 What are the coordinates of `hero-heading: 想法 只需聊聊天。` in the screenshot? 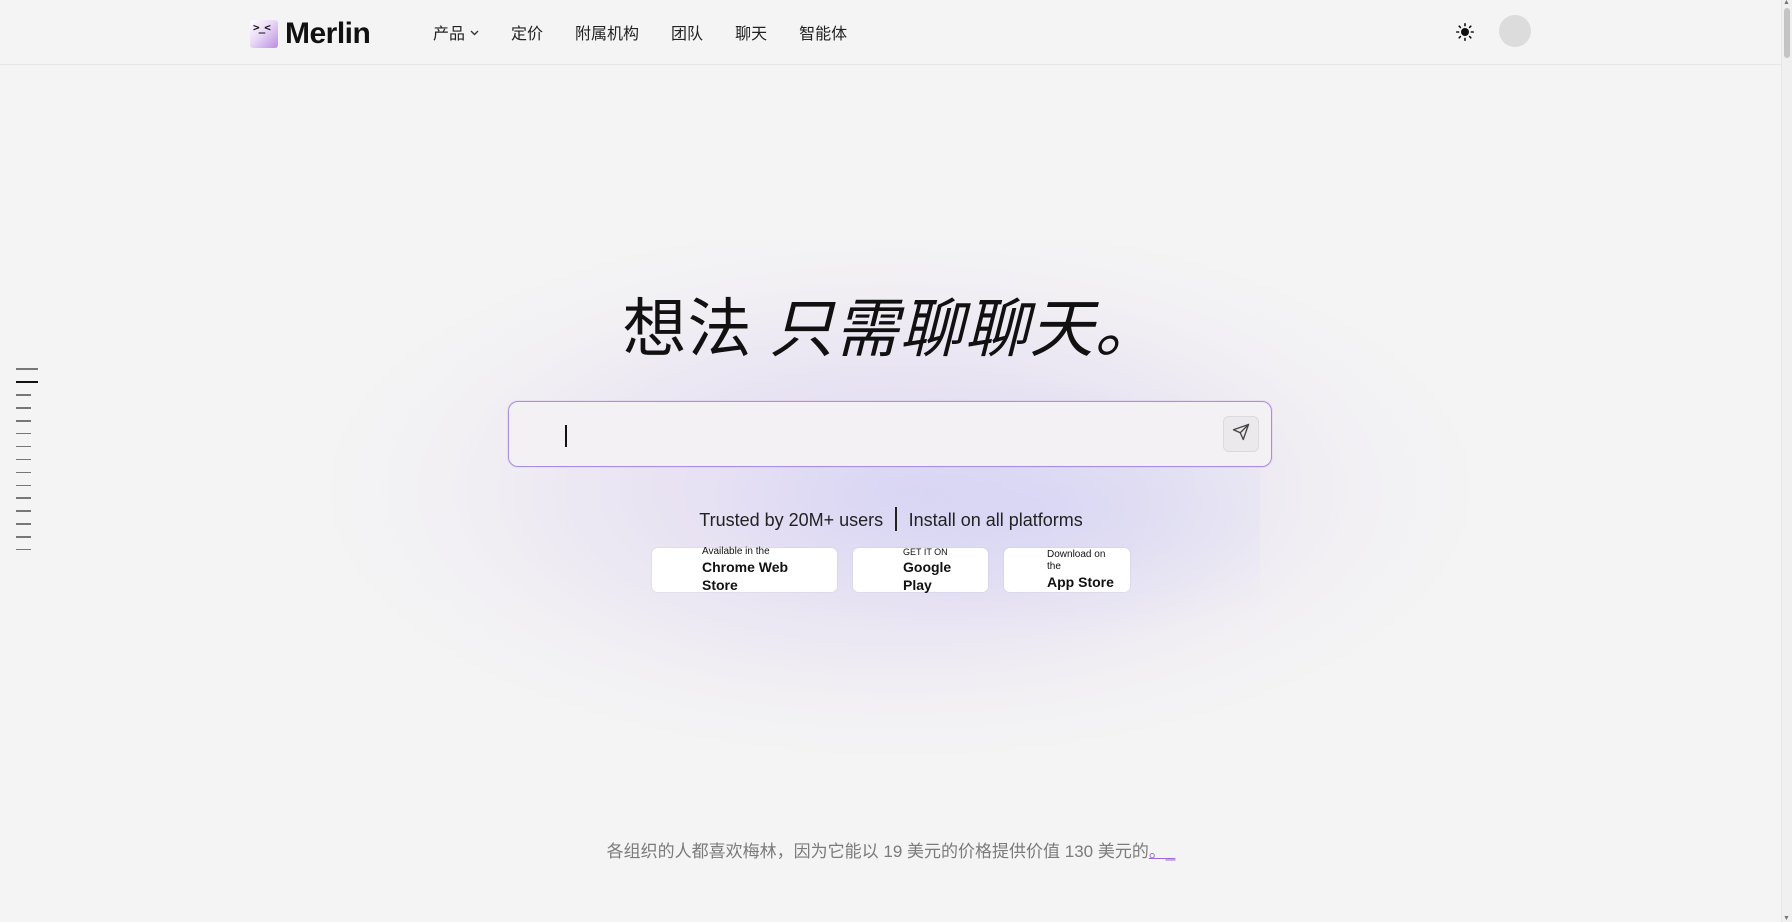 It's located at (891, 324).